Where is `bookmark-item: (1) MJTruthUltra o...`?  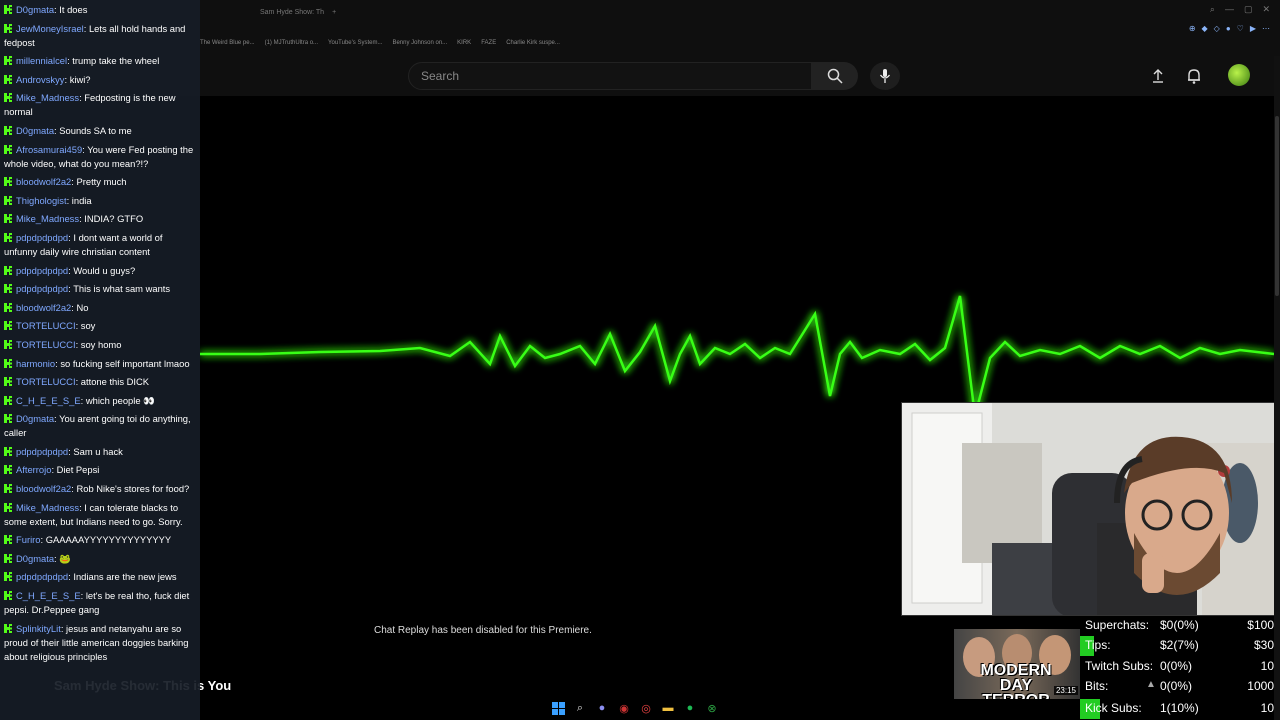 bookmark-item: (1) MJTruthUltra o... is located at coordinates (291, 43).